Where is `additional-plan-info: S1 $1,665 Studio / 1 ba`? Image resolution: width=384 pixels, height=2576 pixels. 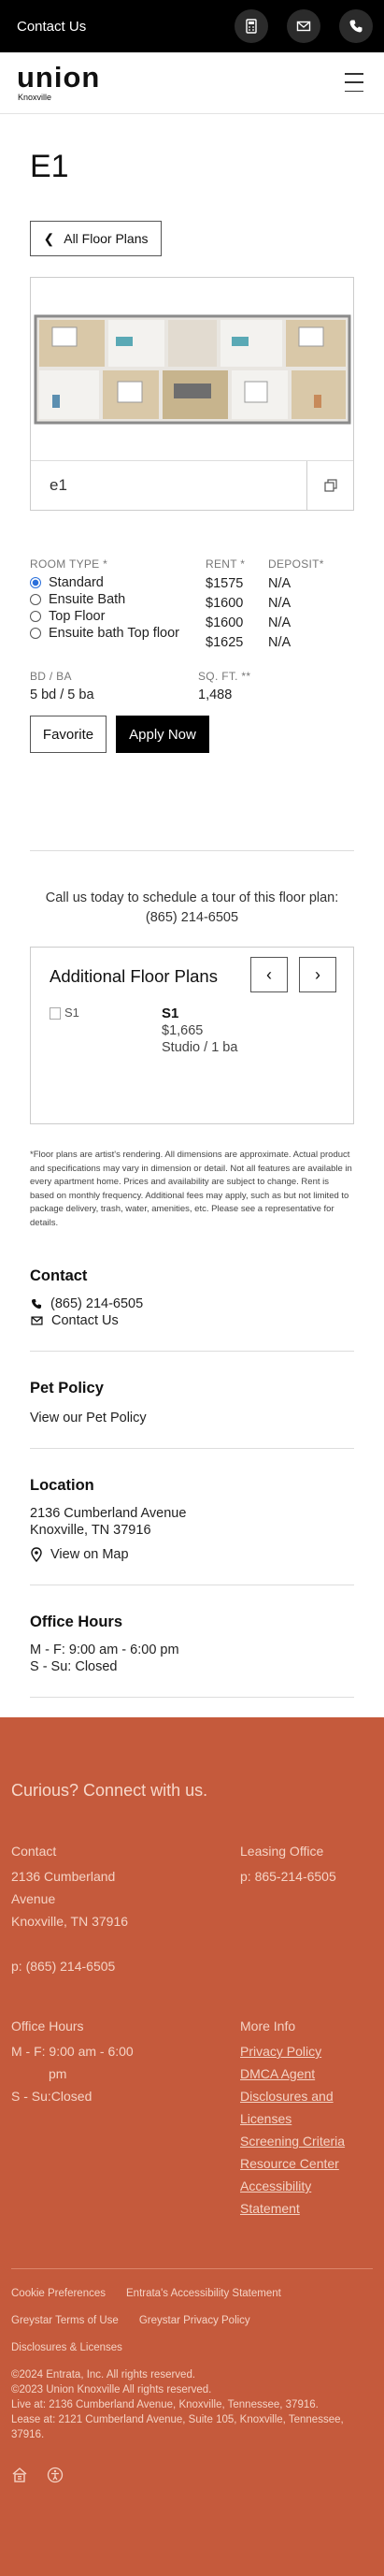
additional-plan-info: S1 $1,665 Studio / 1 ba is located at coordinates (199, 1030).